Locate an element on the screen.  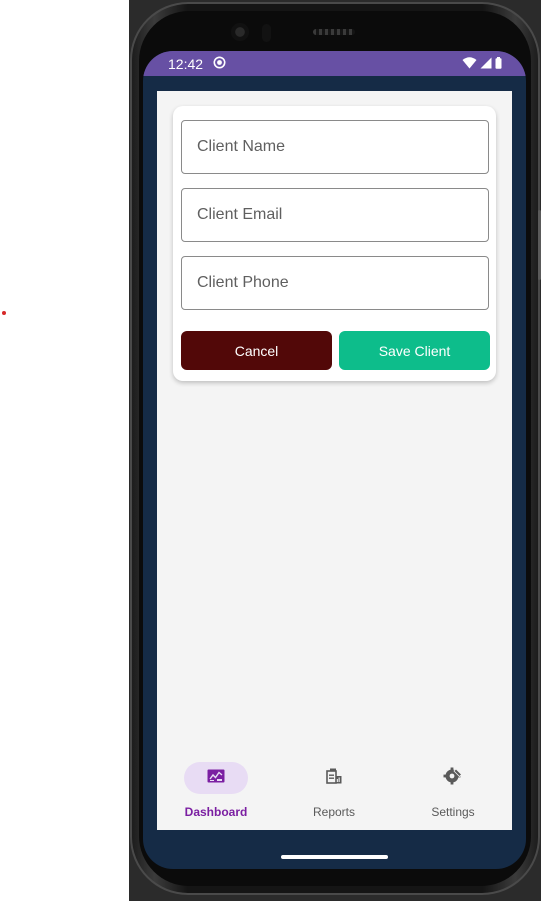
reports-icon is located at coordinates (334, 778).